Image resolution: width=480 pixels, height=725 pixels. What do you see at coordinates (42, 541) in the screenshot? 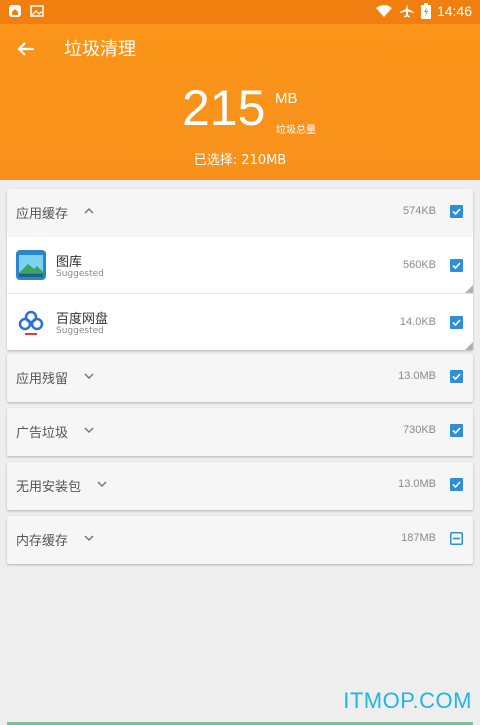
I see `category-label: 内存缓存` at bounding box center [42, 541].